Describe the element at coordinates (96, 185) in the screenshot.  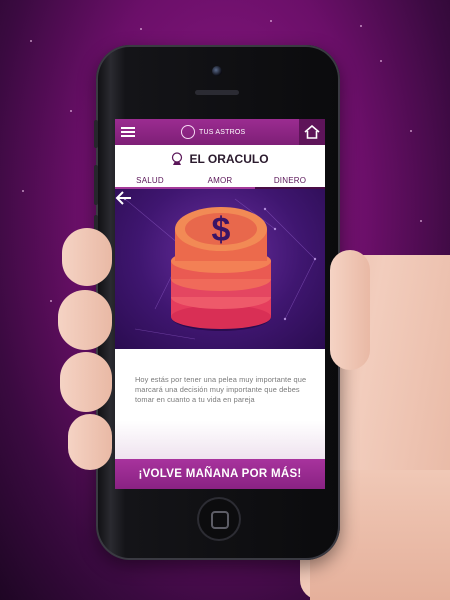
I see `phone-volume-up` at that location.